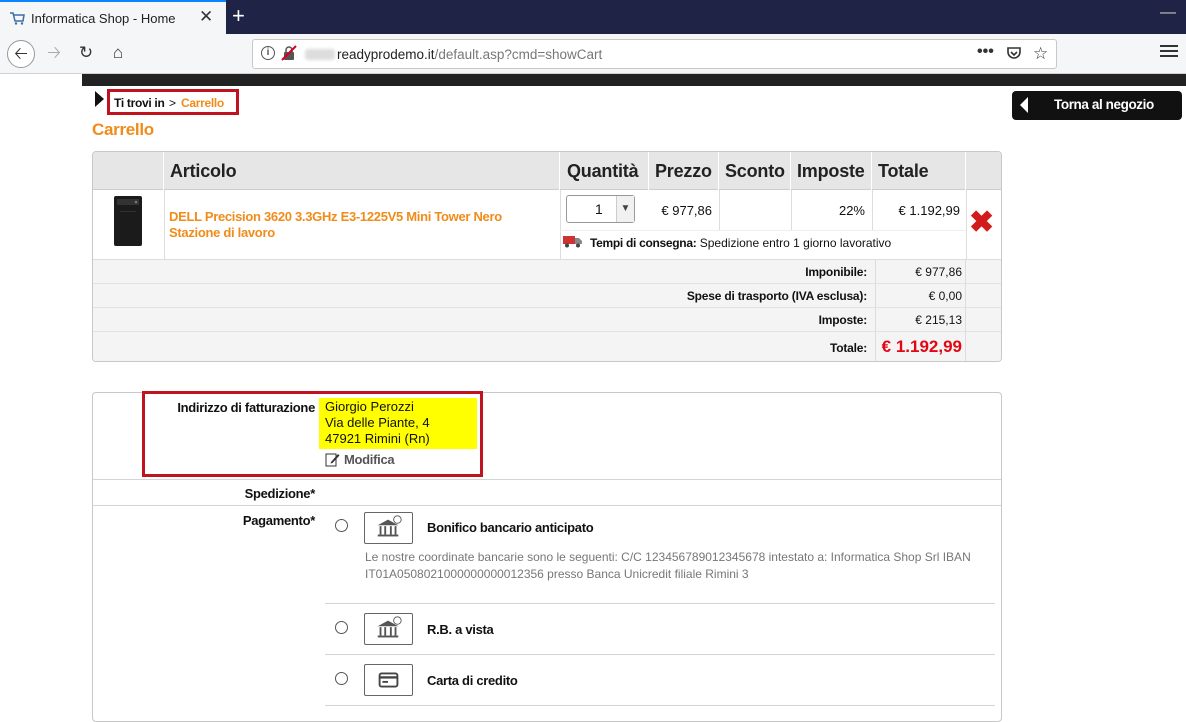 The width and height of the screenshot is (1186, 722). I want to click on info-icon: i, so click(268, 53).